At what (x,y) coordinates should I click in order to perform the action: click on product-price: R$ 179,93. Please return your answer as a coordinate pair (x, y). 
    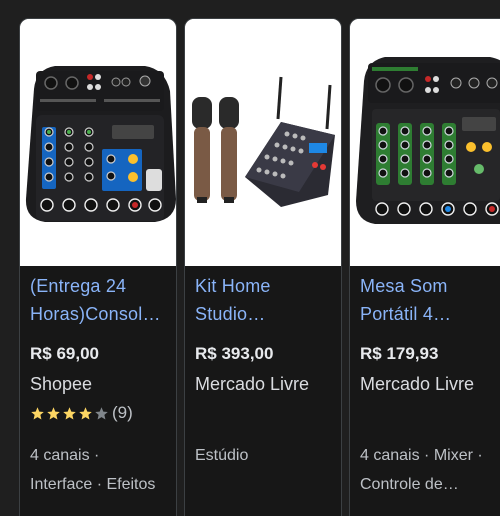
    Looking at the image, I should click on (399, 353).